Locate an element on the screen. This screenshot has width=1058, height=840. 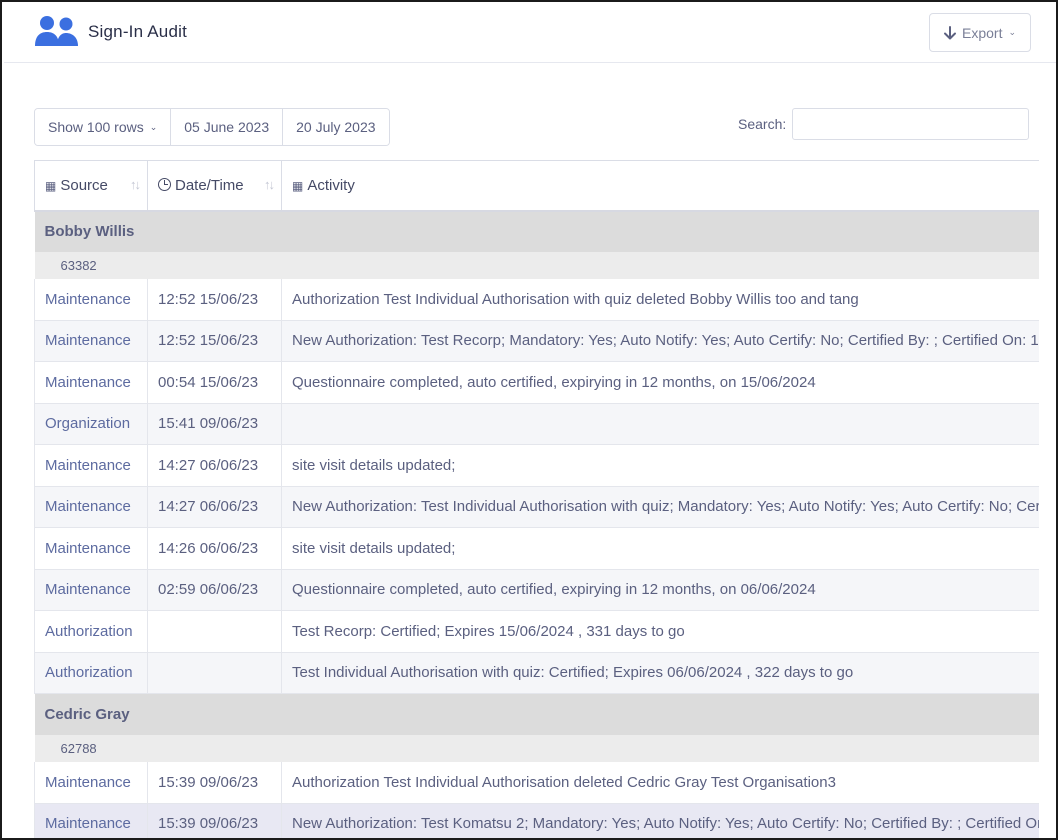
cell-datetime: 02:59 06/06/23 is located at coordinates (214, 590).